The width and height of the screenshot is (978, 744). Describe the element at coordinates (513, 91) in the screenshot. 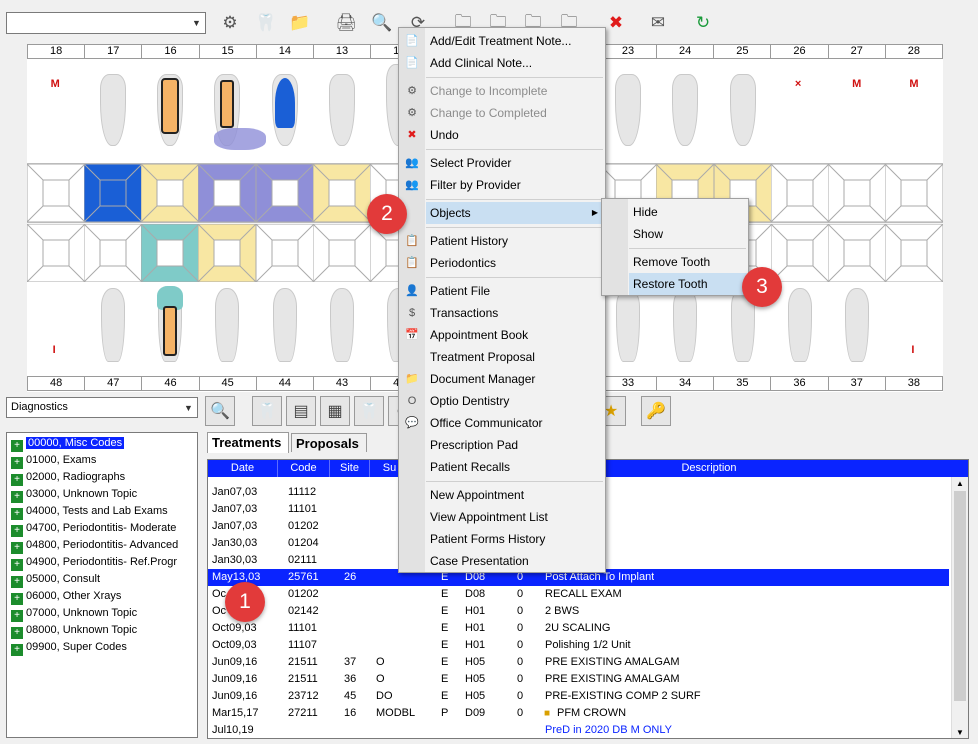

I see `menu-item-change-to-incomplete: Change to Incomplete` at that location.